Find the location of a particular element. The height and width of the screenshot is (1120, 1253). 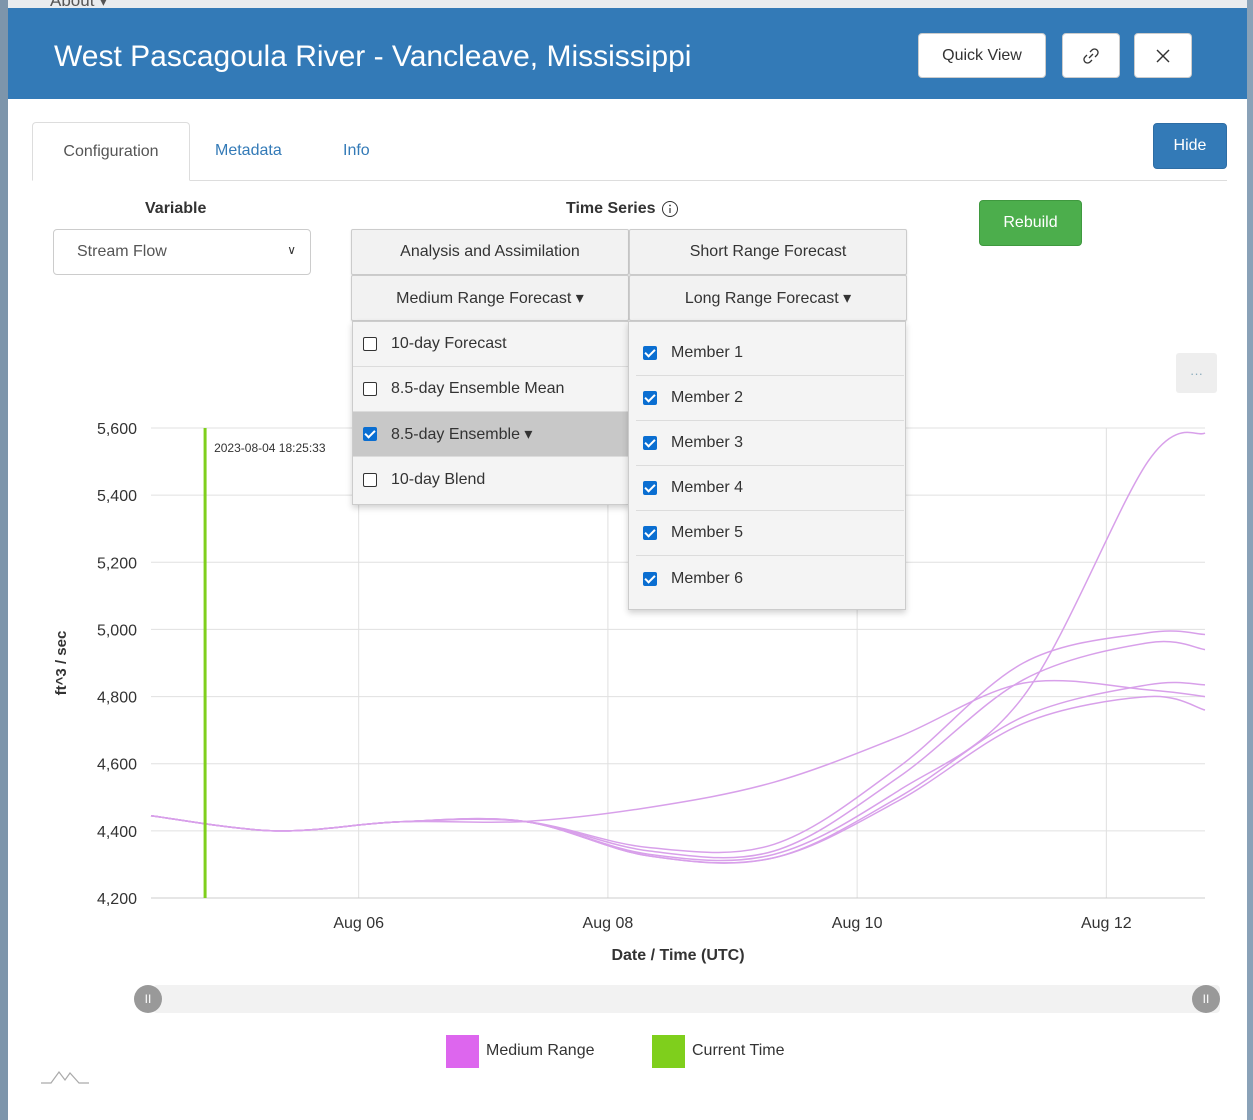

y-tick-label: 5,000 is located at coordinates (117, 630).